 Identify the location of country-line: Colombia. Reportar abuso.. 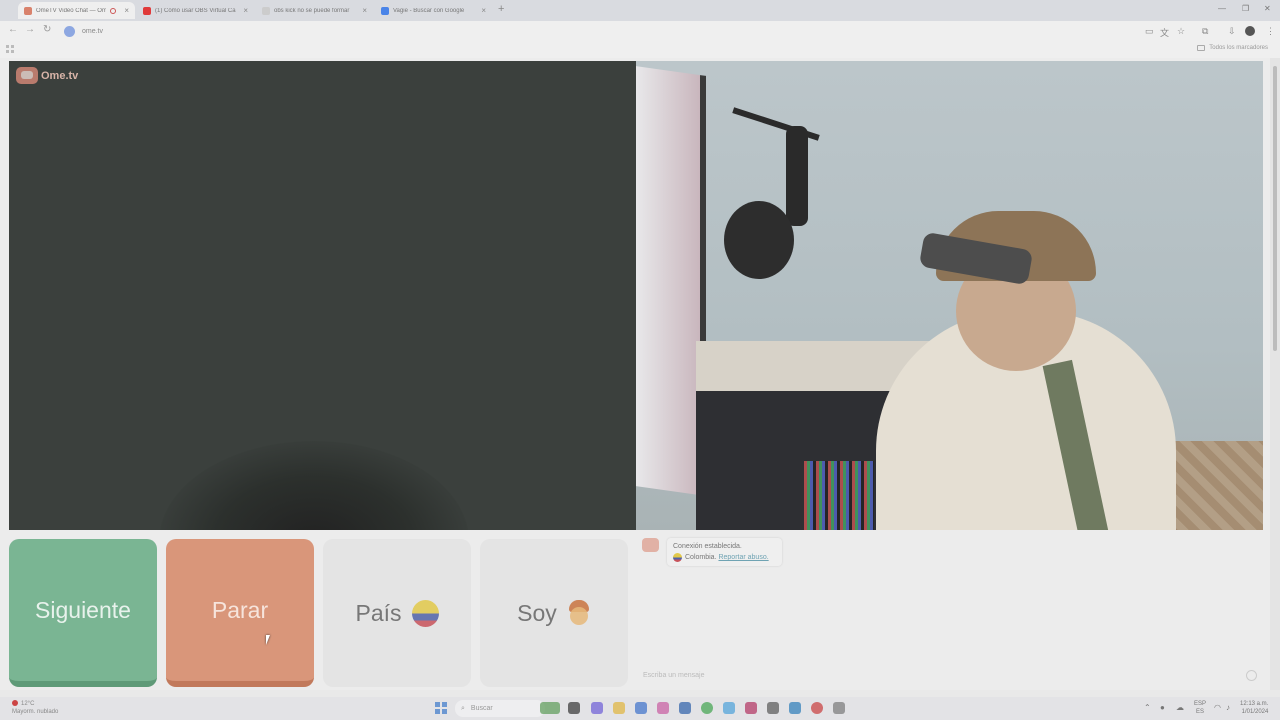
(724, 557).